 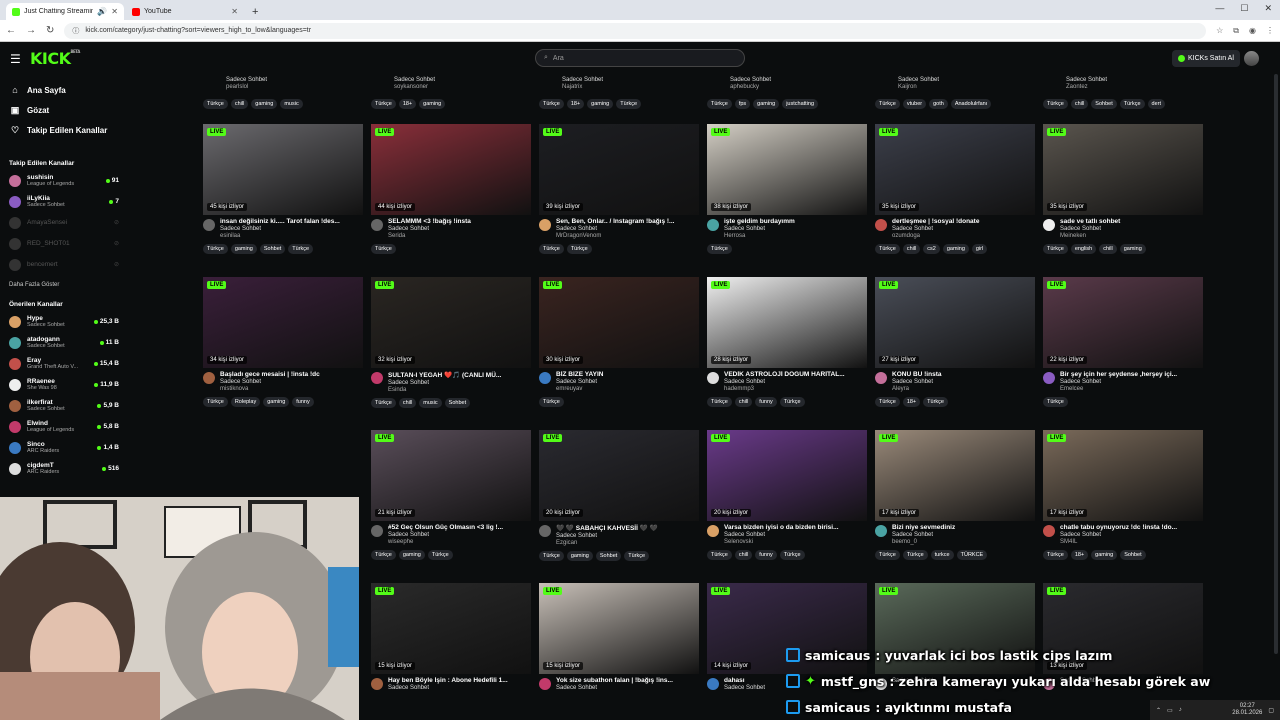 What do you see at coordinates (65, 11) in the screenshot?
I see `tab-kick: Just Chatting Streaming - Li 🔊 ✕` at bounding box center [65, 11].